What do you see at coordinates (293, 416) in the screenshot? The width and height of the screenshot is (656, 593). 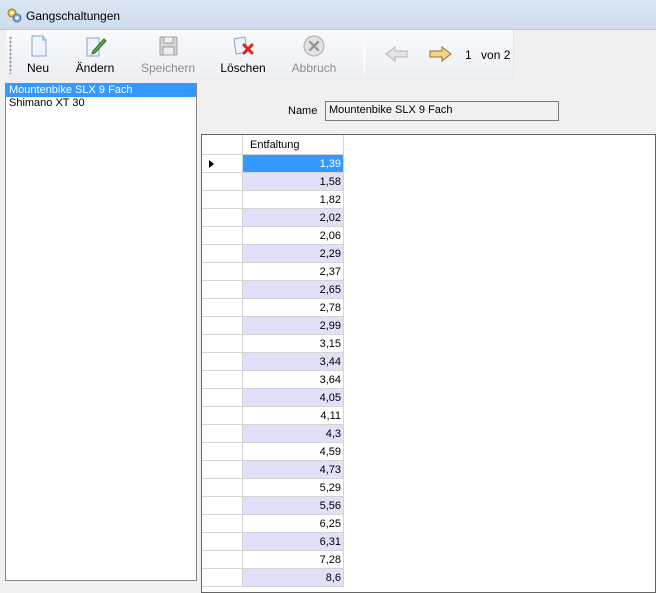 I see `entfaltung-cell: 4,11` at bounding box center [293, 416].